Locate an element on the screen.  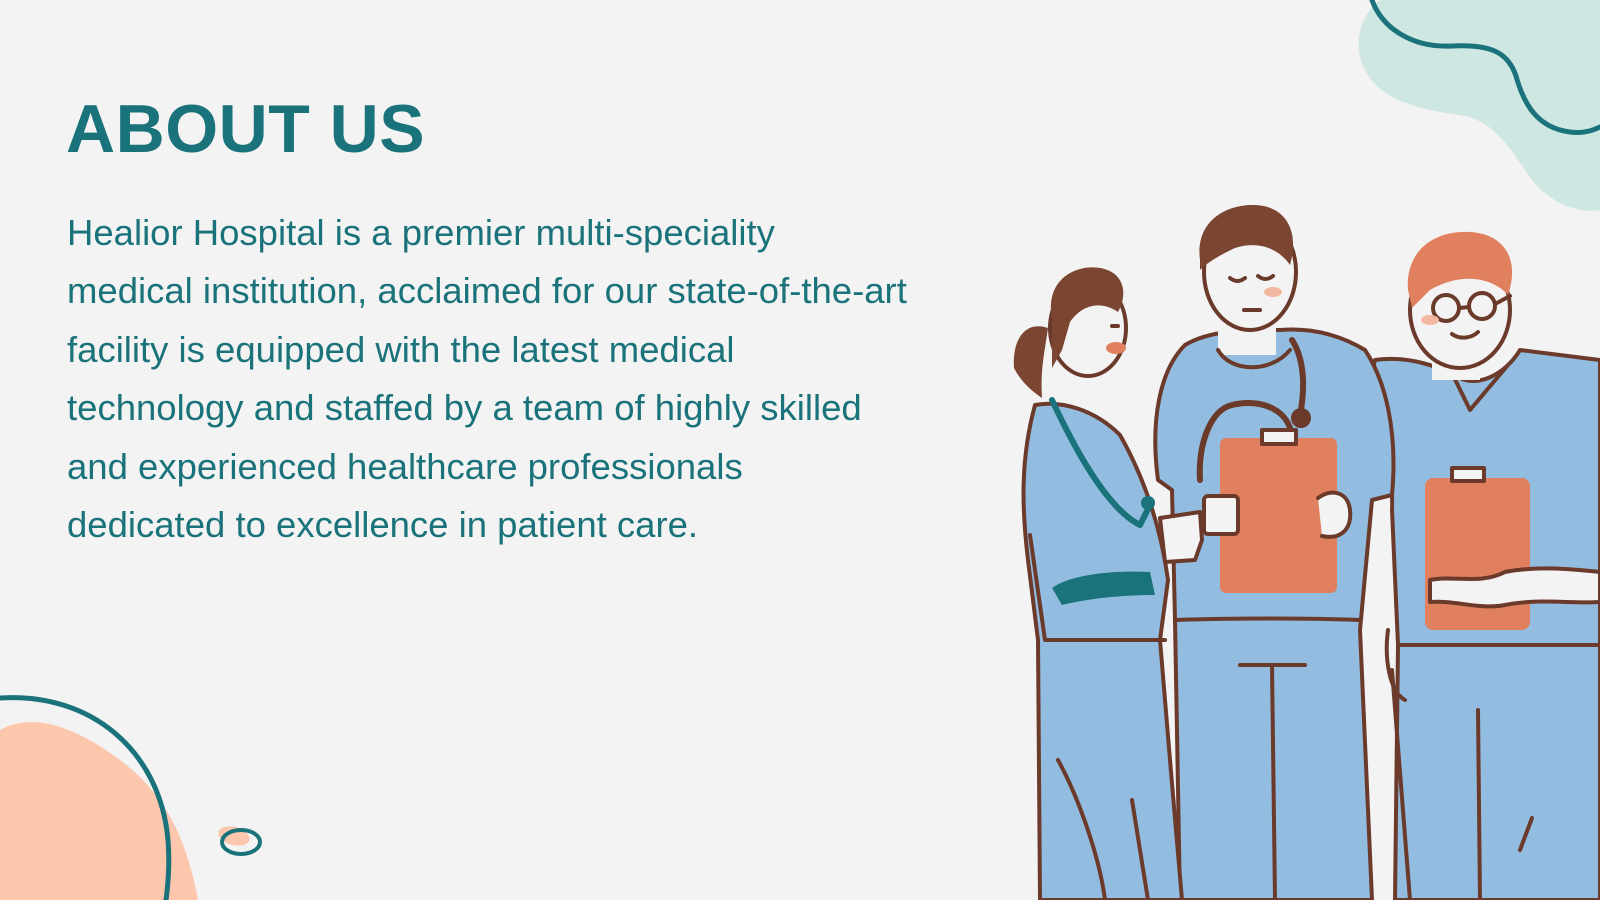
mint-blob-decoration is located at coordinates (1479, 105).